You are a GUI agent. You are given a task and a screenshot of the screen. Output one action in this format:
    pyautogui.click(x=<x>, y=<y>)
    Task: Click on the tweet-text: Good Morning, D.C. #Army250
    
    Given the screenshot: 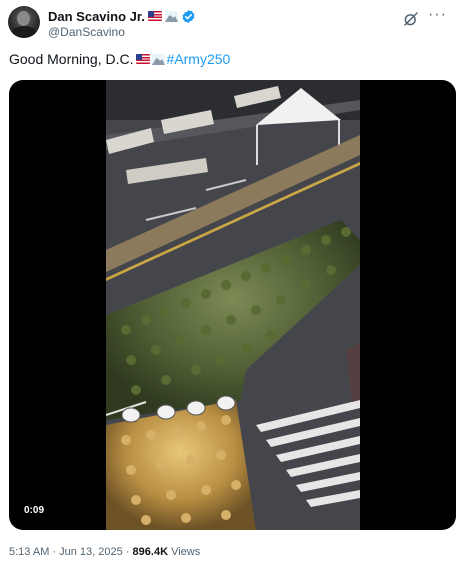 What is the action you would take?
    pyautogui.click(x=119, y=59)
    